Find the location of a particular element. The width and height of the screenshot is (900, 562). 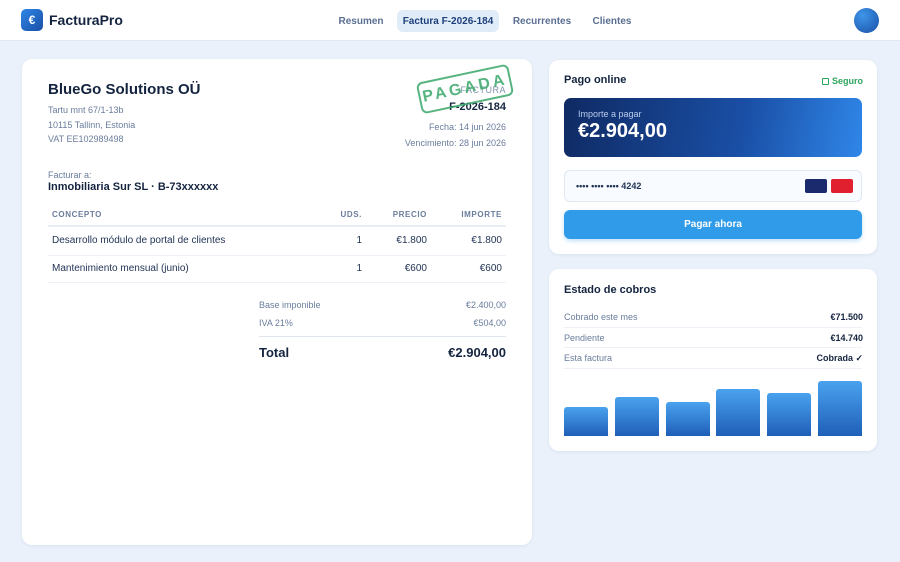

stat-label: Esta factura is located at coordinates (588, 358).